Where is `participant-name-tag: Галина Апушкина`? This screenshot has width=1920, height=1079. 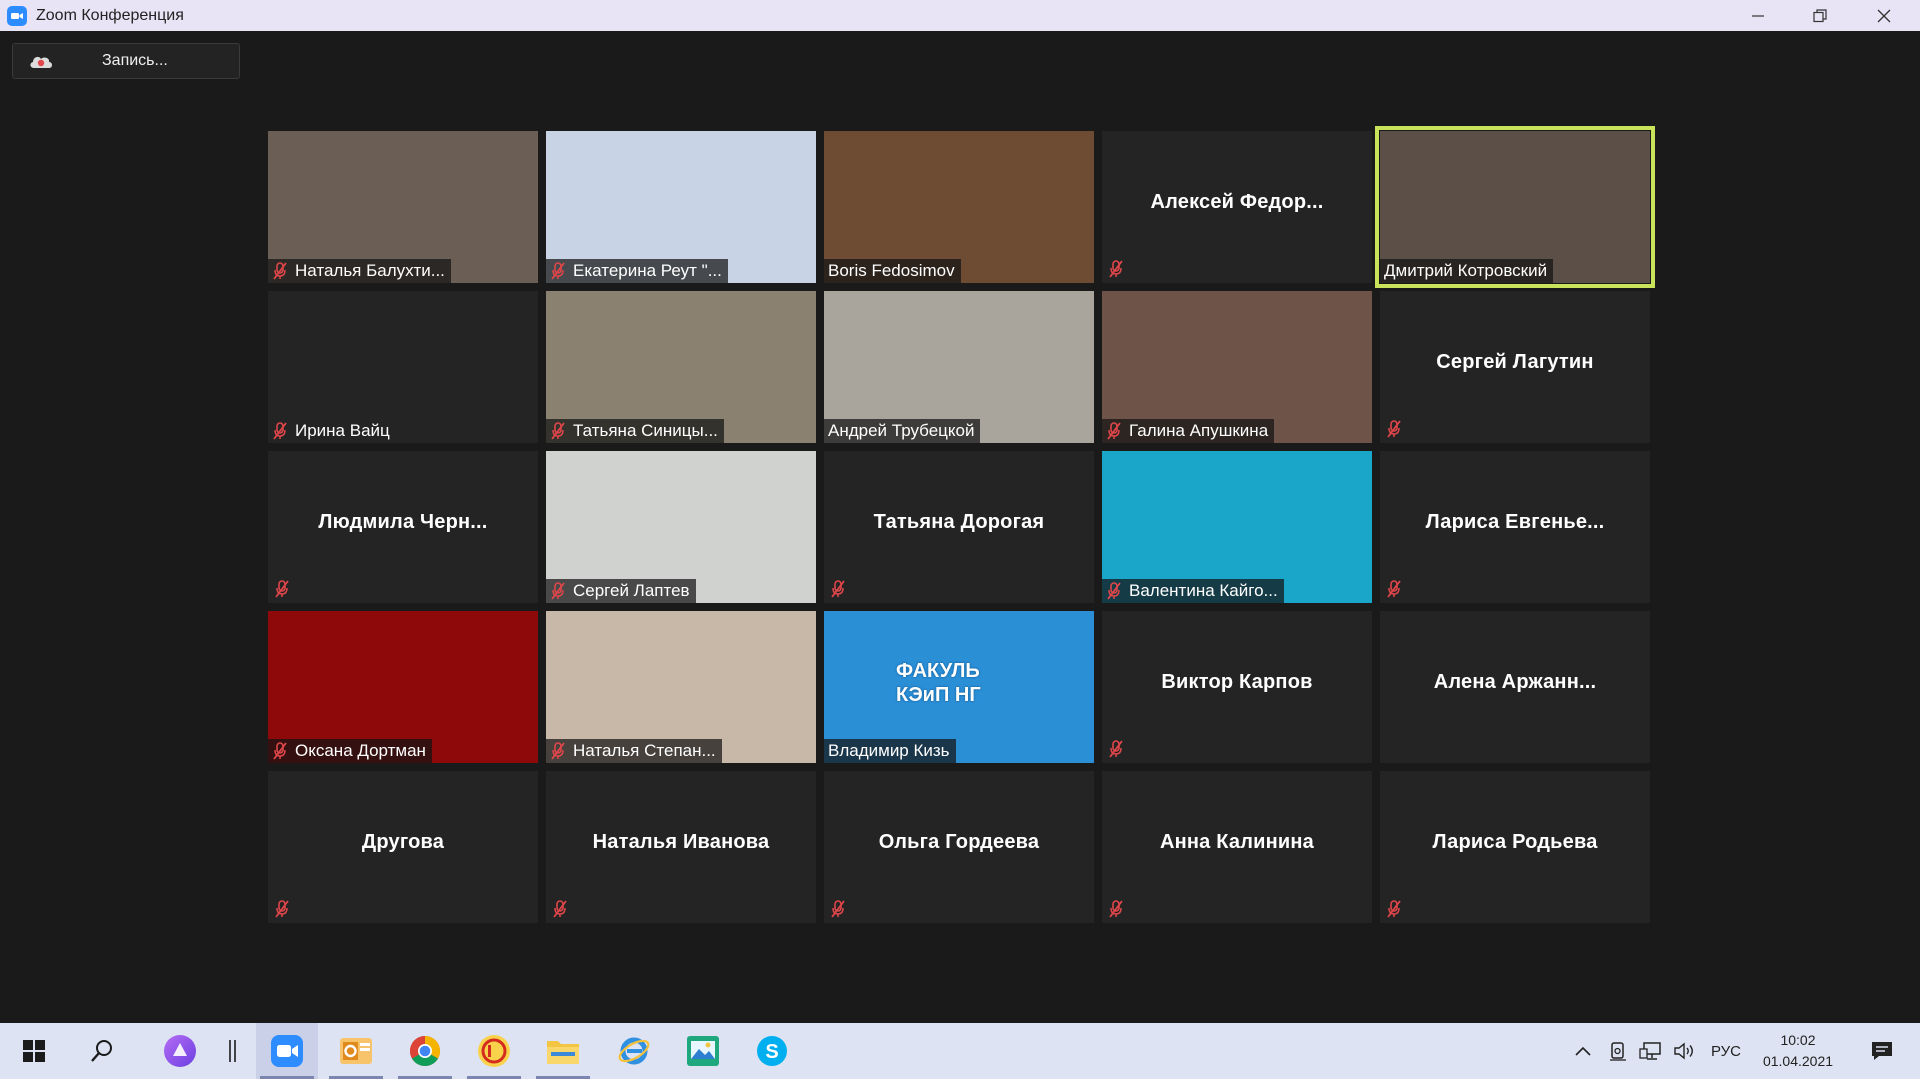
participant-name-tag: Галина Апушкина is located at coordinates (1188, 431).